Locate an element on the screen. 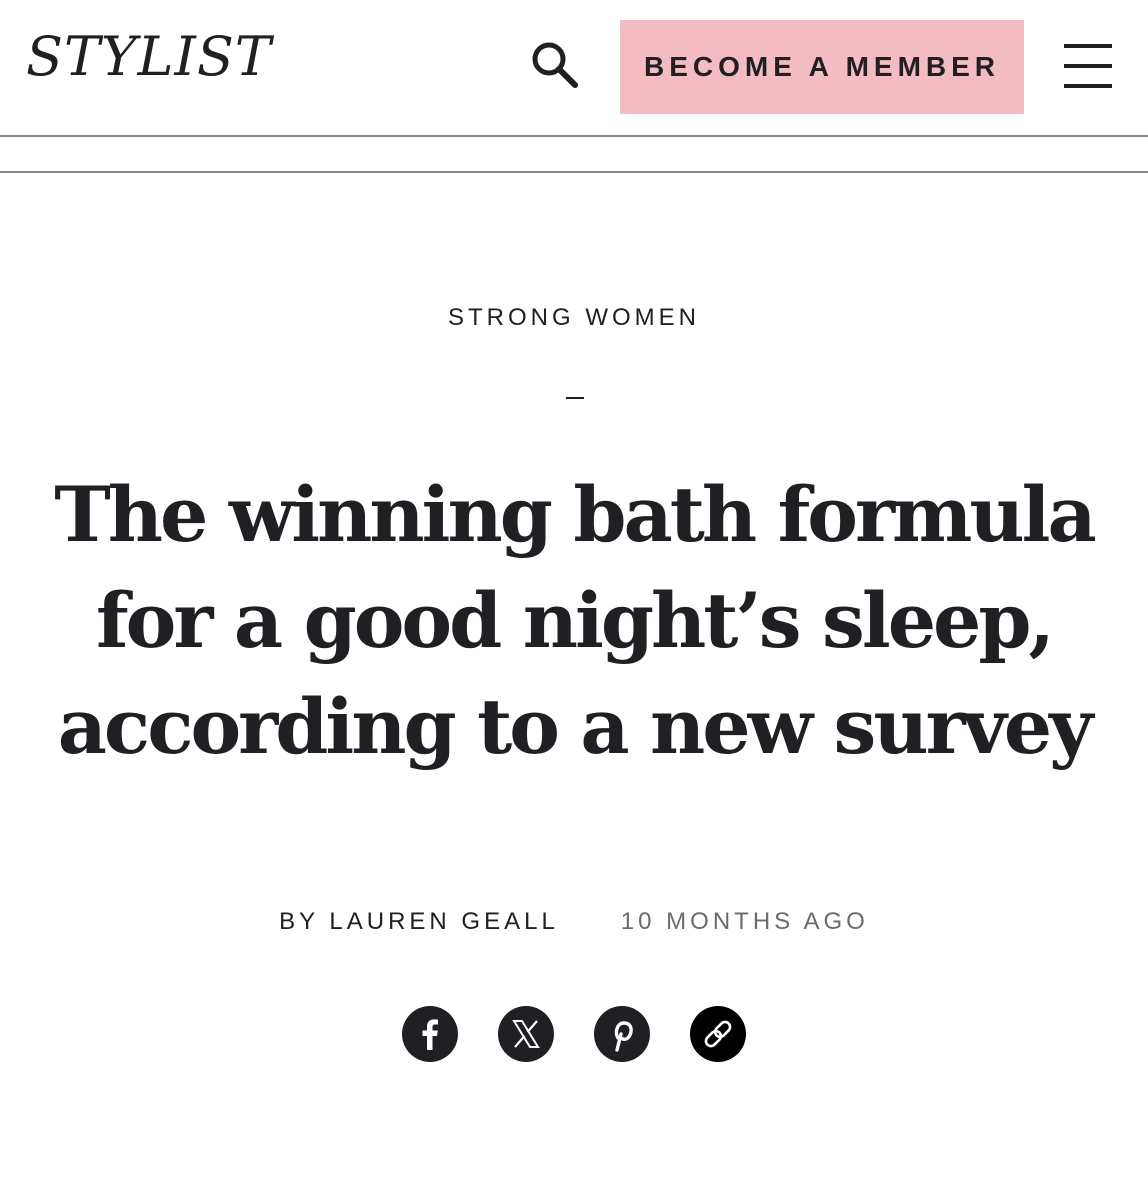 Image resolution: width=1148 pixels, height=1180 pixels. site-header: STYLIST BECOME A MEMBER is located at coordinates (574, 68).